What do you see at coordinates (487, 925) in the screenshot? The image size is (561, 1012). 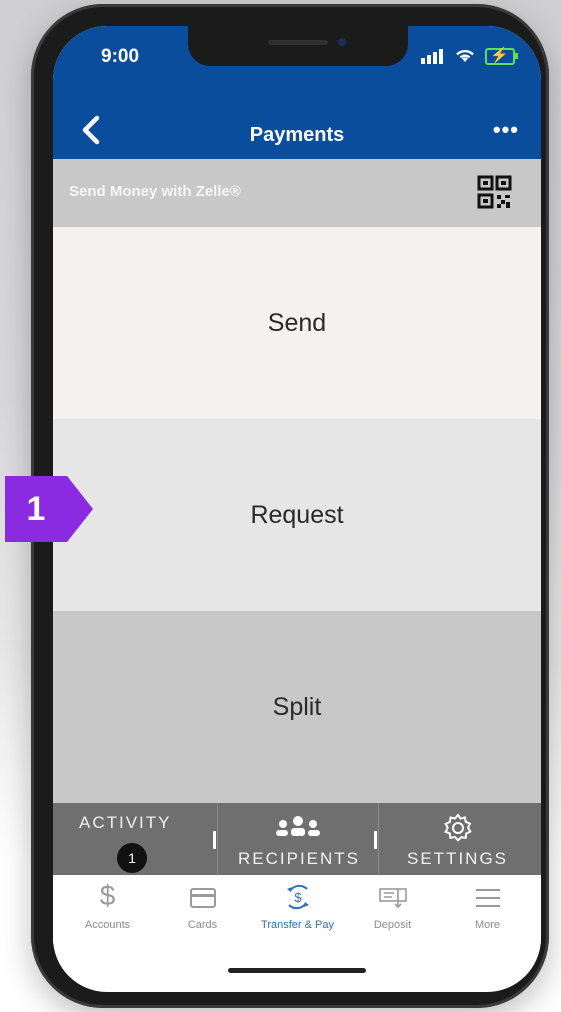 I see `nav-more-label: More` at bounding box center [487, 925].